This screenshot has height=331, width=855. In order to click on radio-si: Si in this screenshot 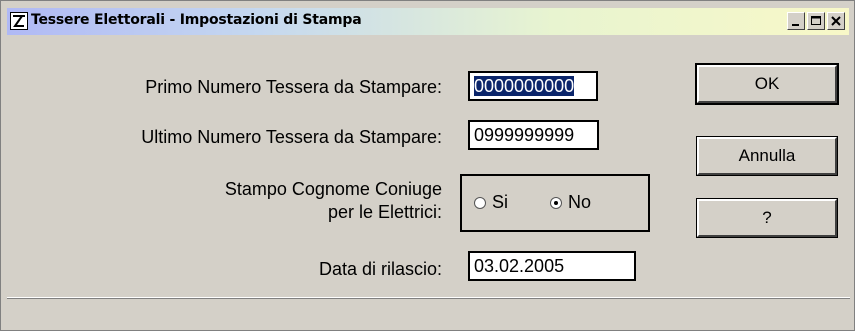, I will do `click(491, 202)`.